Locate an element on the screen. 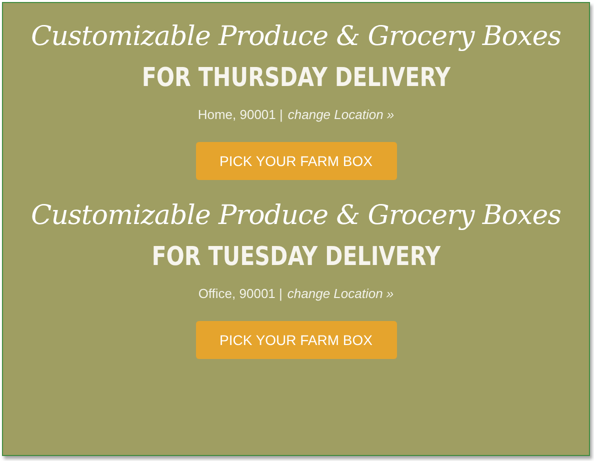 The image size is (594, 461). delivery-heading: FOR TUESDAY DELIVERY is located at coordinates (296, 257).